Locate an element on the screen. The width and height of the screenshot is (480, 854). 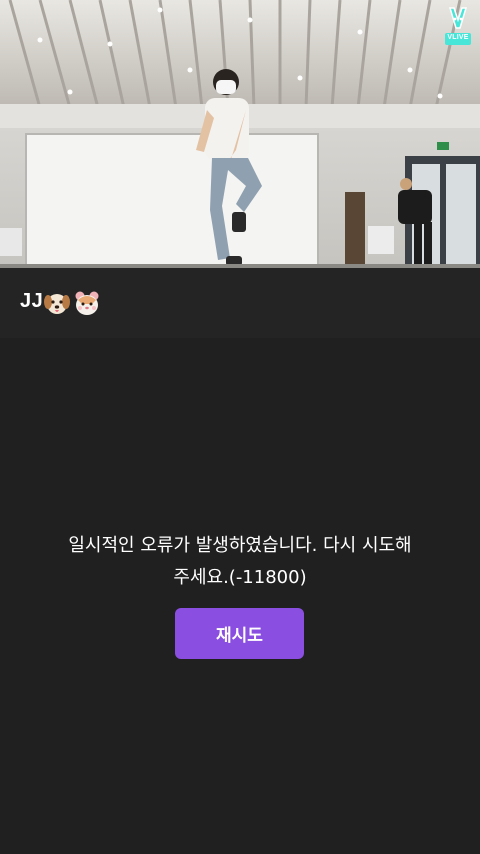
retry-button: 재시도 is located at coordinates (239, 633).